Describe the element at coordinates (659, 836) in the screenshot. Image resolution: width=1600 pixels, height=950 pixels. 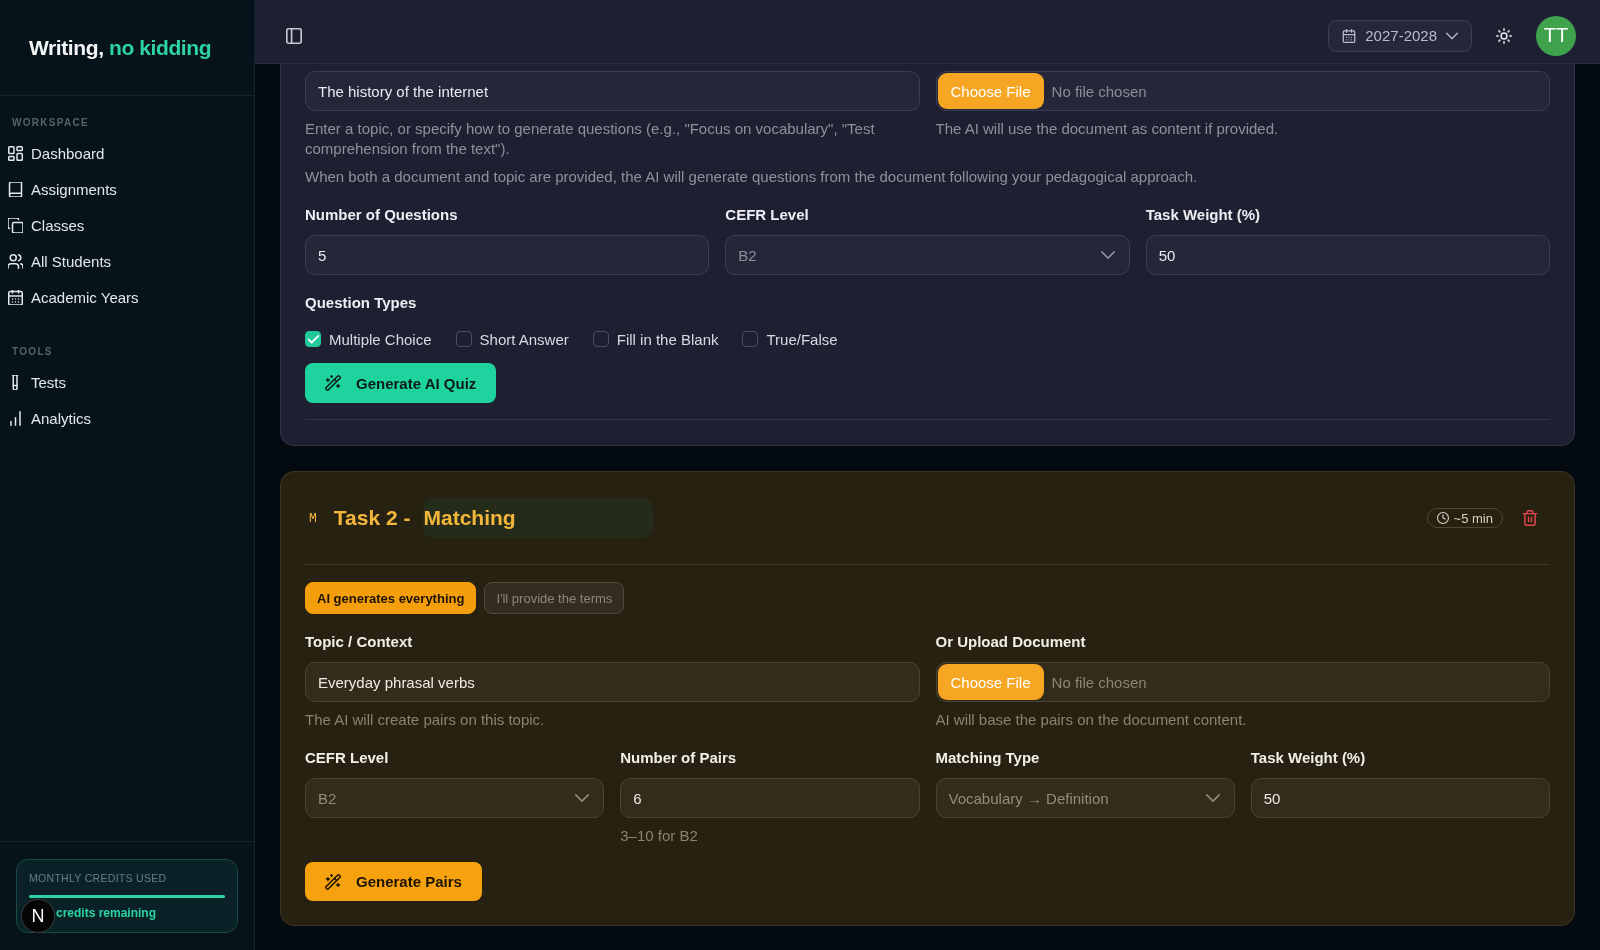
I see `hint-text: 3–10 for B2` at that location.